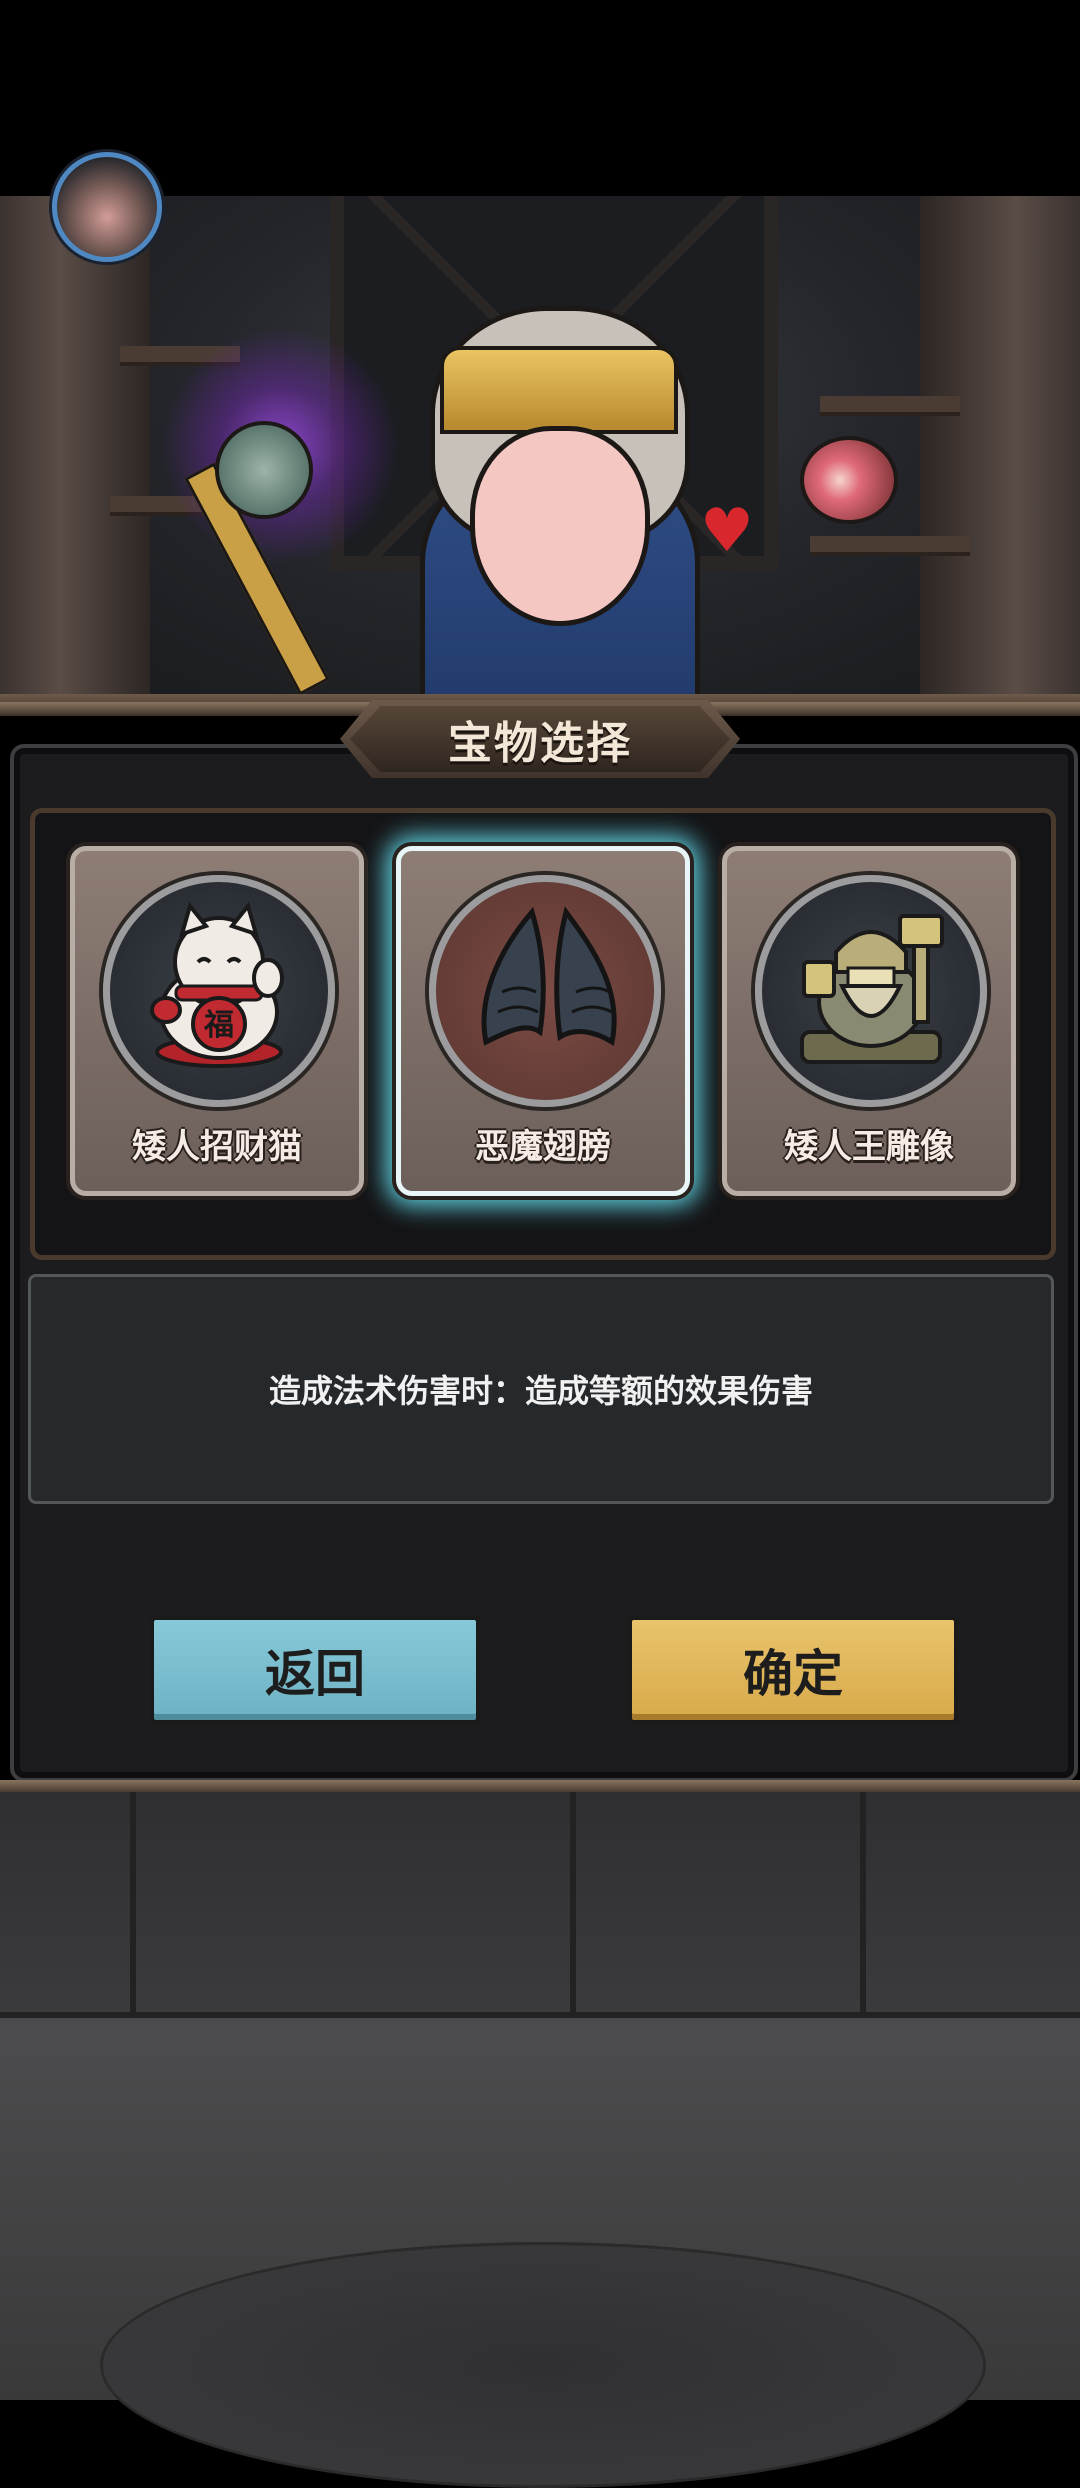 The height and width of the screenshot is (2488, 1080). I want to click on lucky-cat-icon: 福, so click(219, 991).